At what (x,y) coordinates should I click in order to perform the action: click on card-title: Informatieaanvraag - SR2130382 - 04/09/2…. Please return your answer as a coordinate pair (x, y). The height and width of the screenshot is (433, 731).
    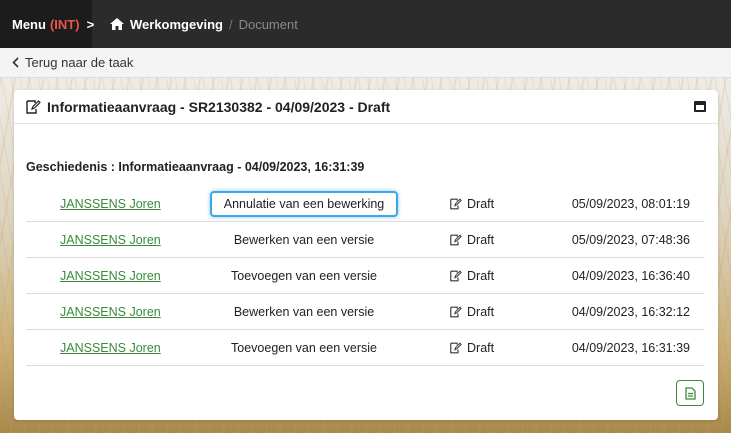
    Looking at the image, I should click on (208, 107).